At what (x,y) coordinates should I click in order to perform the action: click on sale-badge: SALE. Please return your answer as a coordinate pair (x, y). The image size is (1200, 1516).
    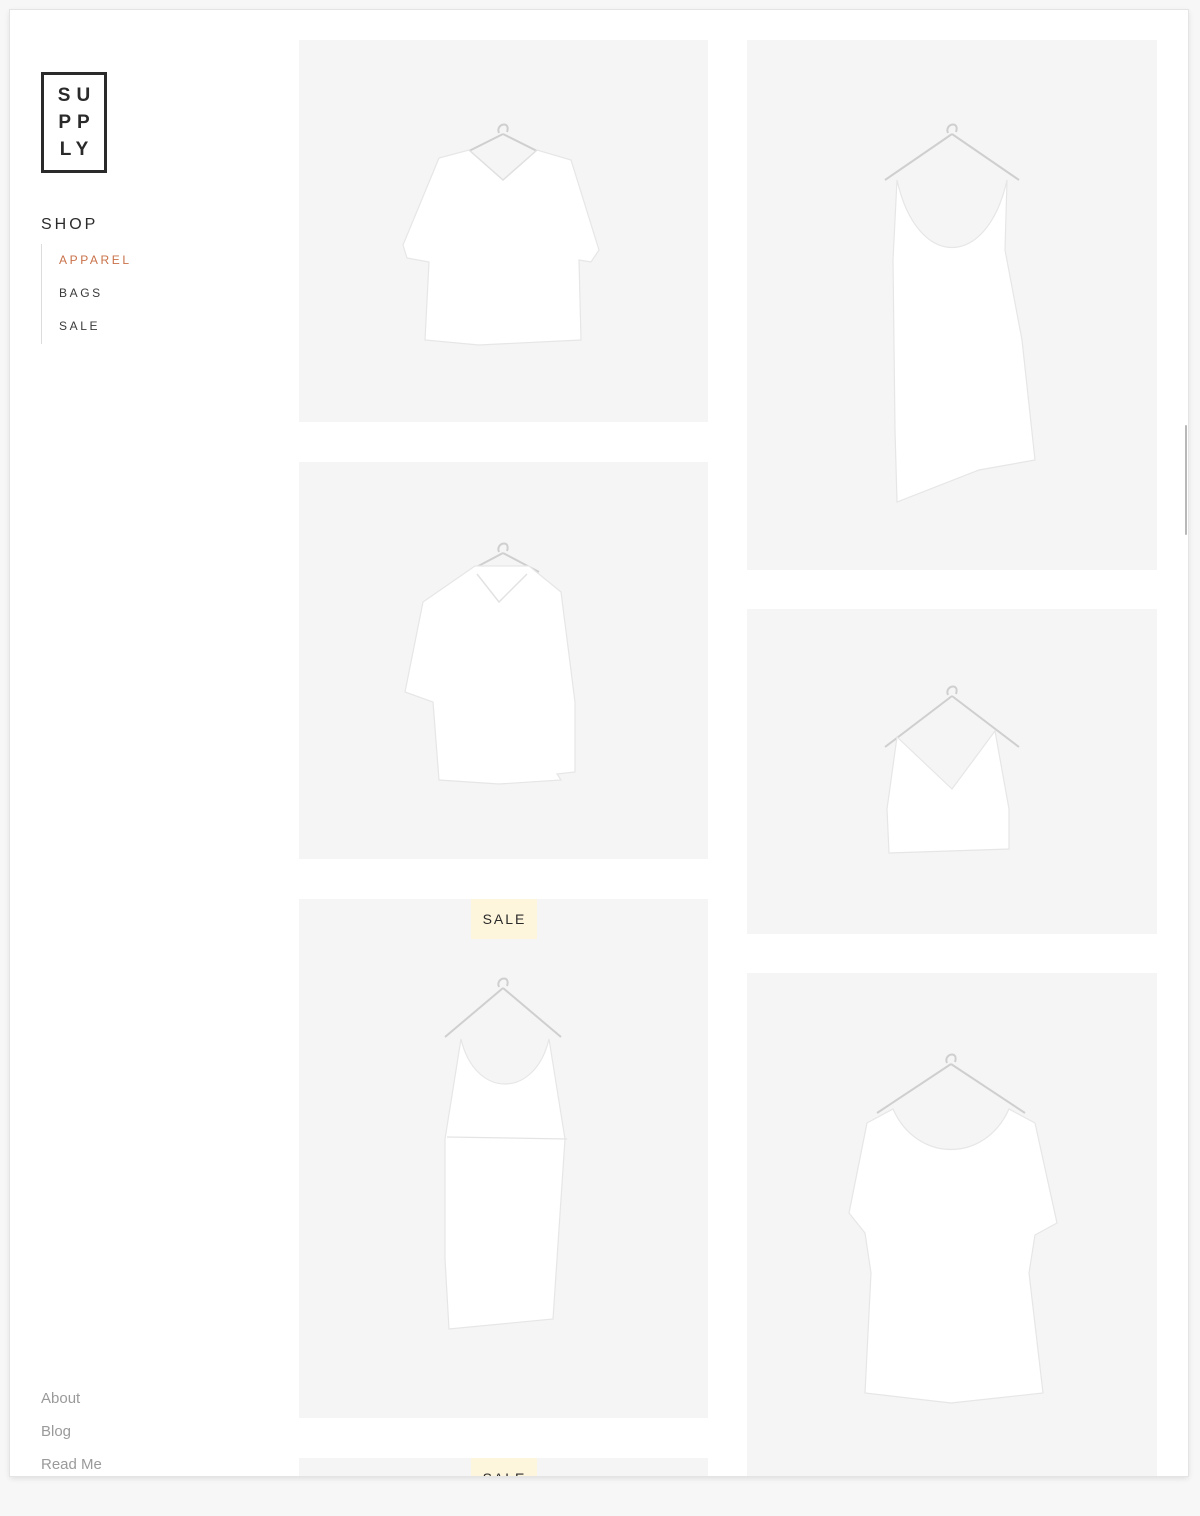
    Looking at the image, I should click on (503, 1467).